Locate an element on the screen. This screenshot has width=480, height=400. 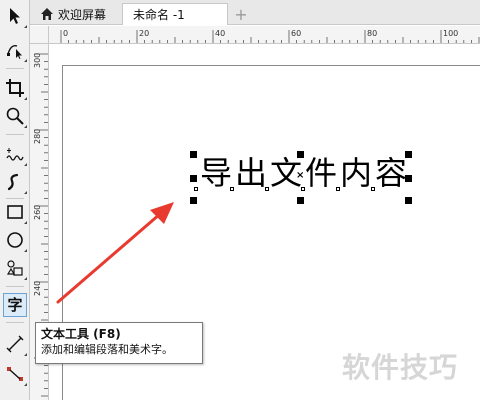
zoom-tool is located at coordinates (15, 116).